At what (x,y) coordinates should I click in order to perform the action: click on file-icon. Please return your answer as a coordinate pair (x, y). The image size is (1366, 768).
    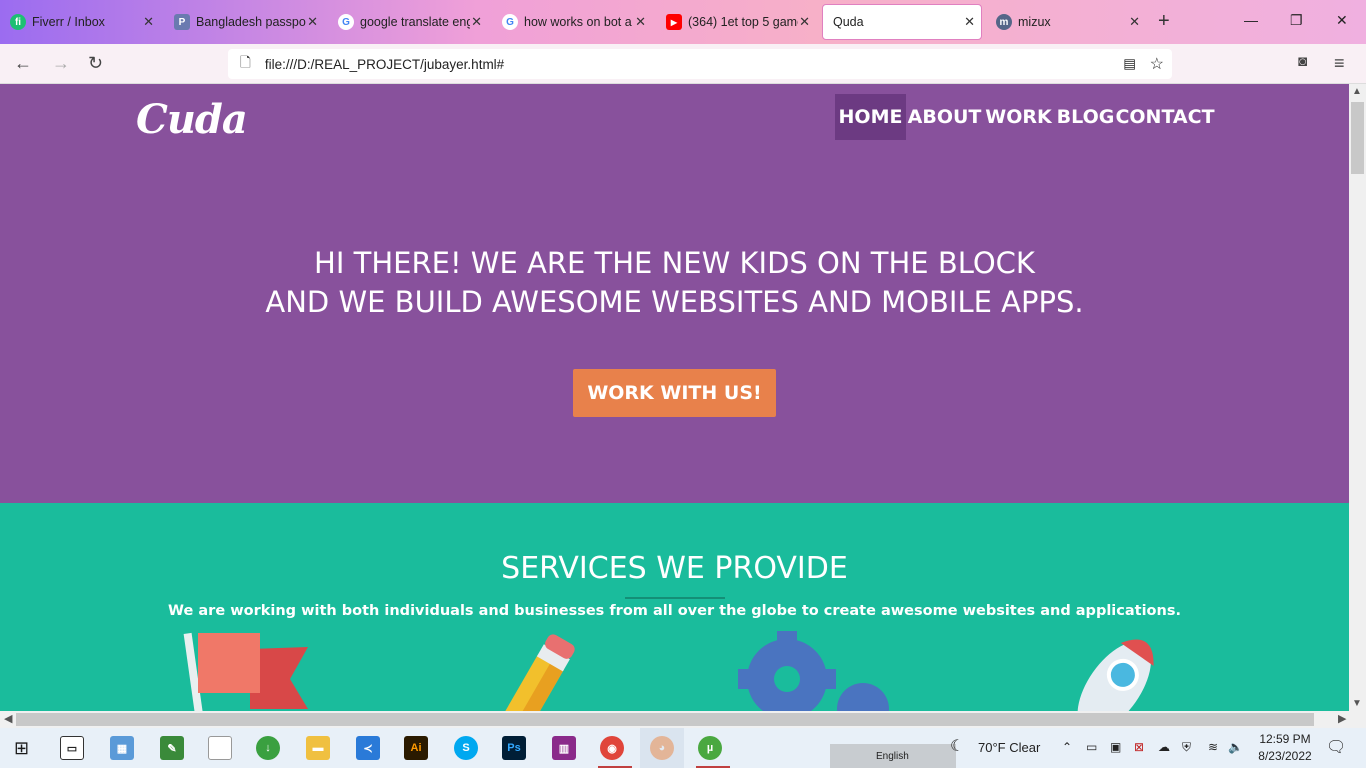
    Looking at the image, I should click on (220, 748).